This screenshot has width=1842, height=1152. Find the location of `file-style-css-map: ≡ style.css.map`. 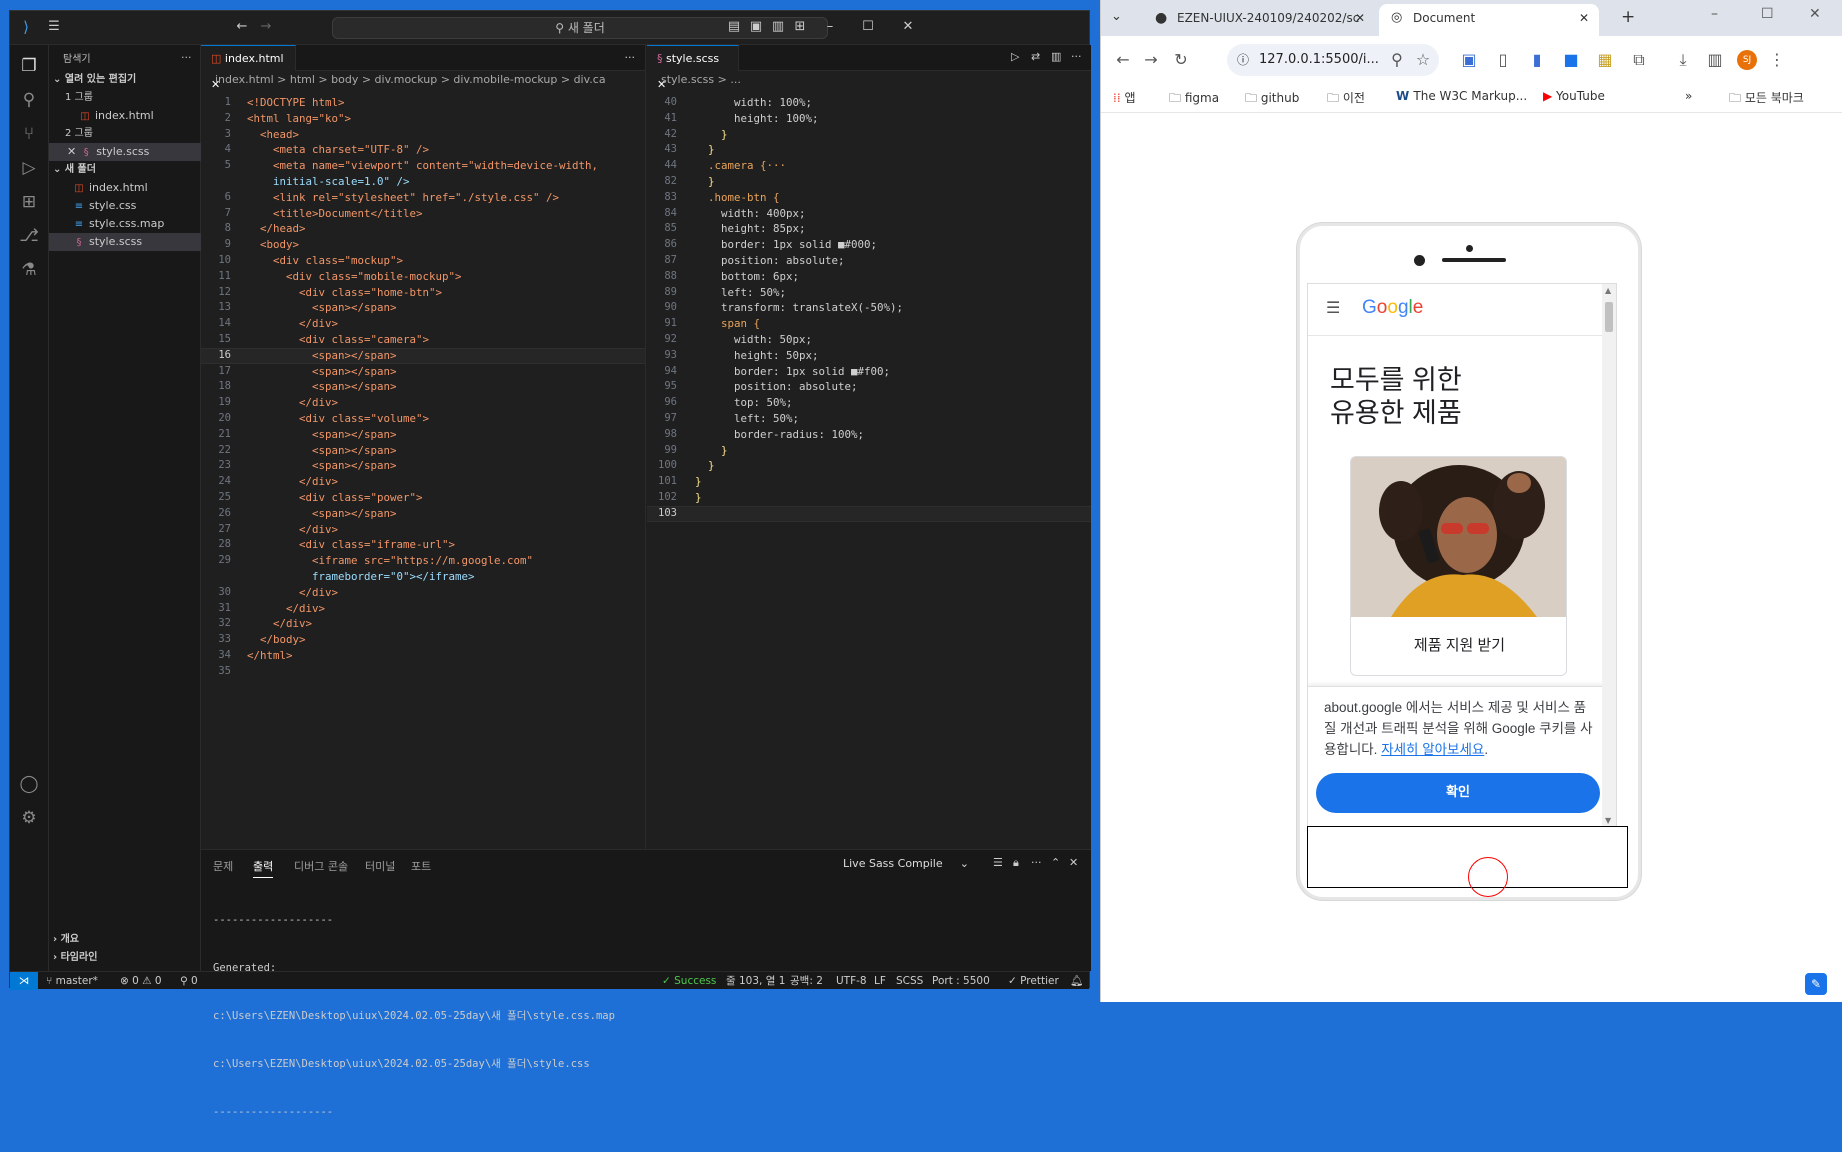

file-style-css-map: ≡ style.css.map is located at coordinates (125, 224).